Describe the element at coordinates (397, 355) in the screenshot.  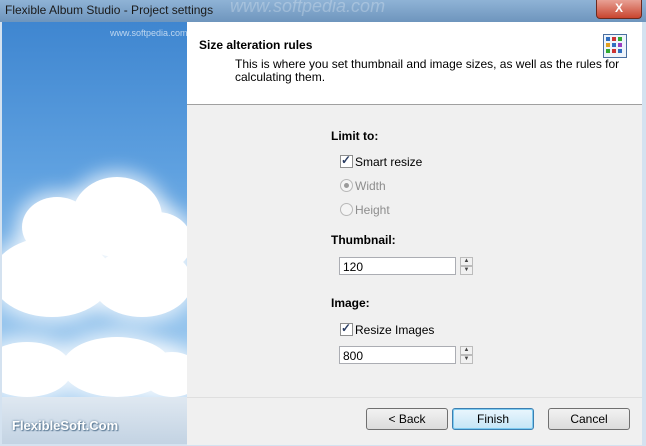
I see `image-size-input: 800` at that location.